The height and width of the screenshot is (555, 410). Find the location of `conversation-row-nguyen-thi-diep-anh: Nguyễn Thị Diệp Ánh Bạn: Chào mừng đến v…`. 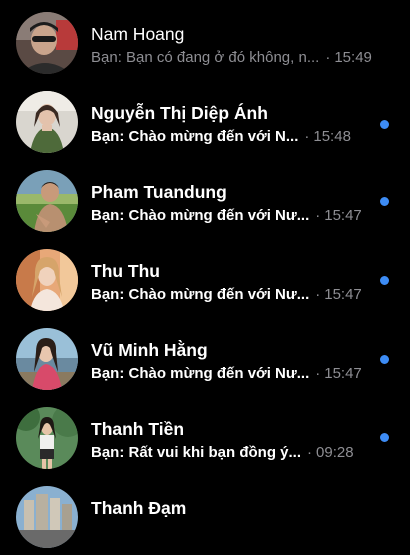

conversation-row-nguyen-thi-diep-anh: Nguyễn Thị Diệp Ánh Bạn: Chào mừng đến v… is located at coordinates (205, 121).